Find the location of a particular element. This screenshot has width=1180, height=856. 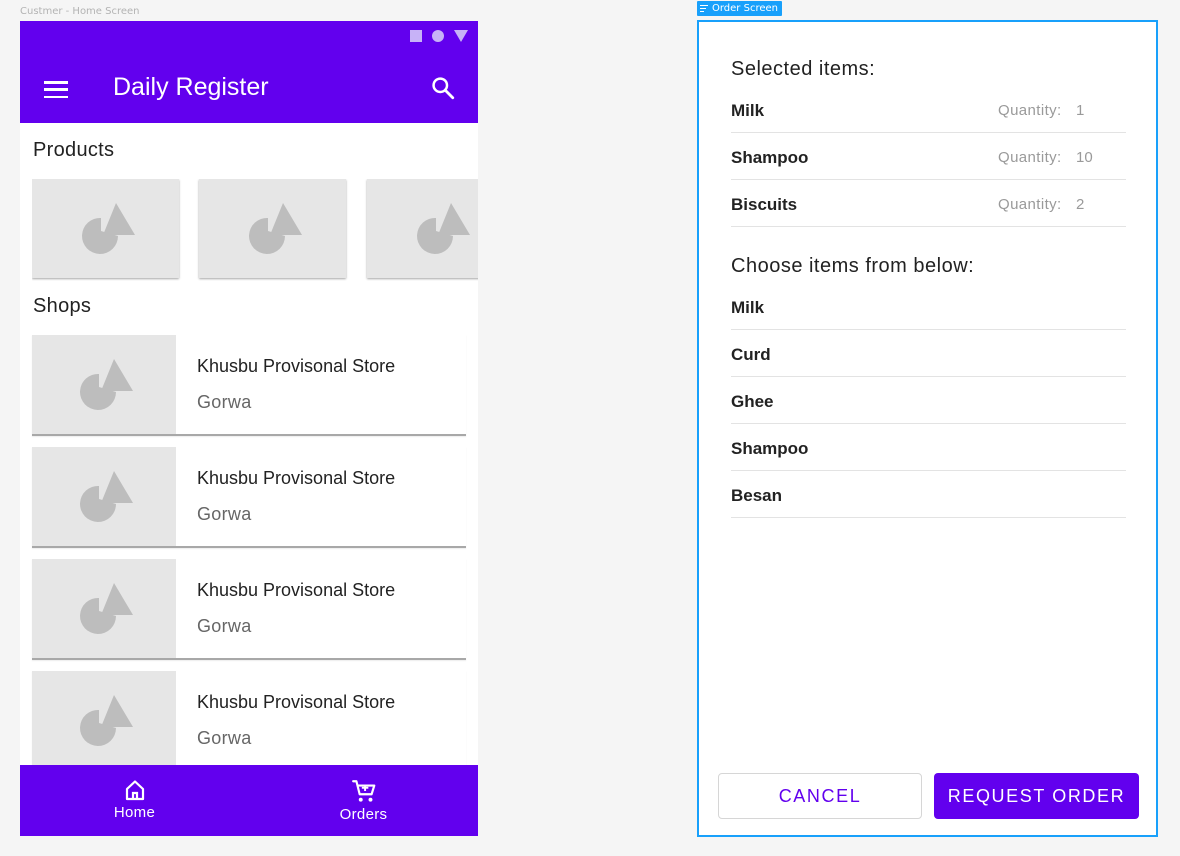

home-frame-label: Custmer - Home Screen is located at coordinates (80, 11).